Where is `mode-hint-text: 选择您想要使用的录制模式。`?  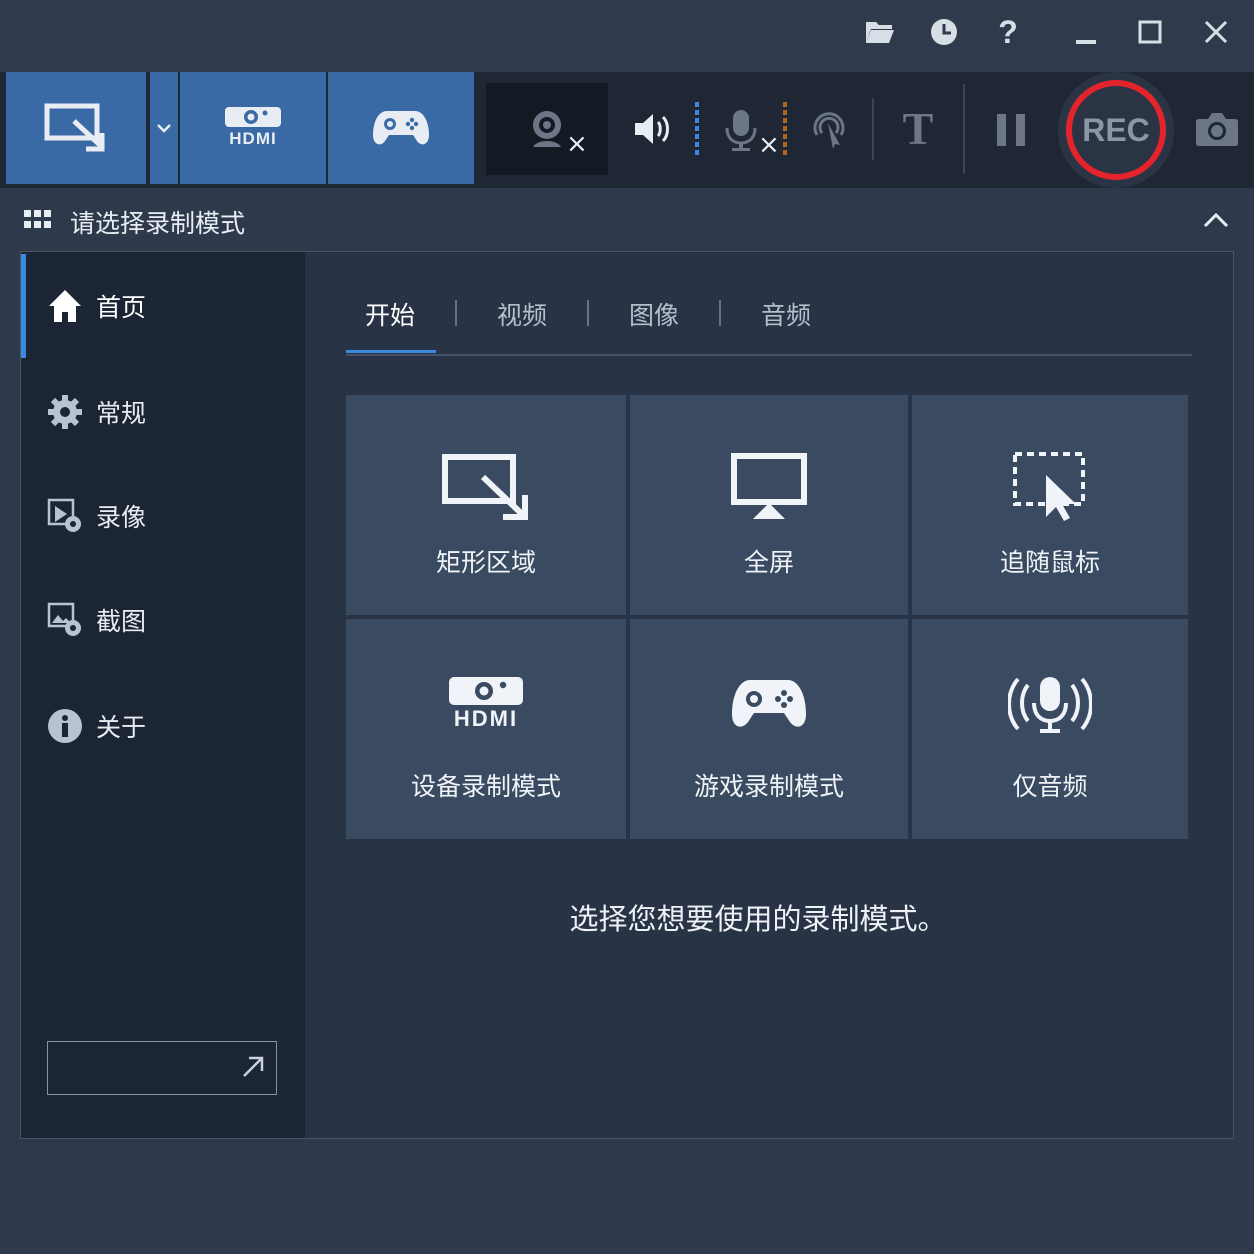 mode-hint-text: 选择您想要使用的录制模式。 is located at coordinates (758, 919).